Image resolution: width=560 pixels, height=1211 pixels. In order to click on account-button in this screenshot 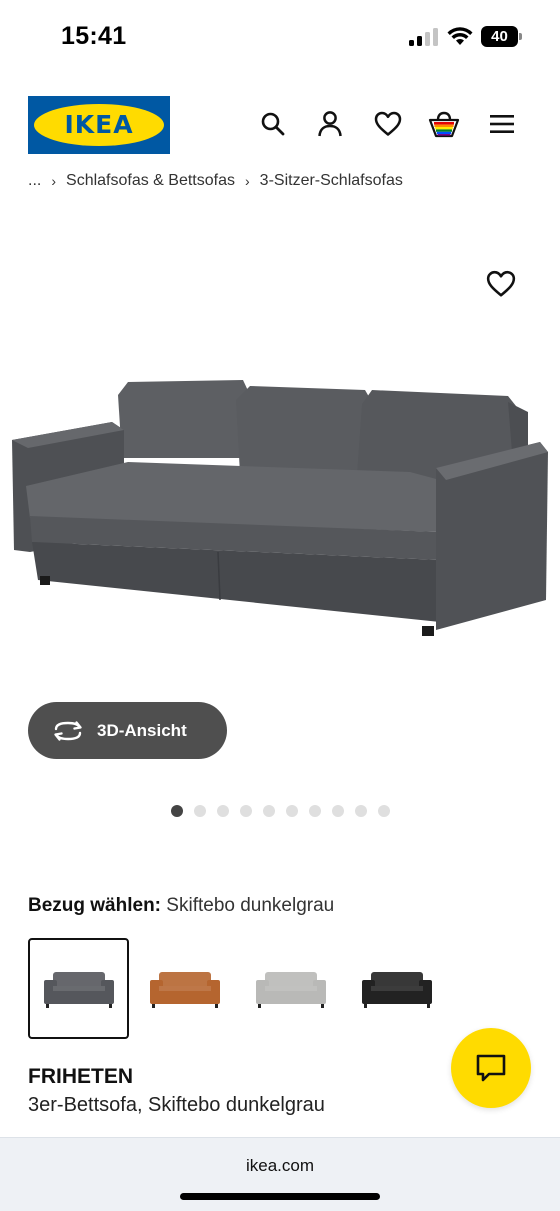, I will do `click(330, 124)`.